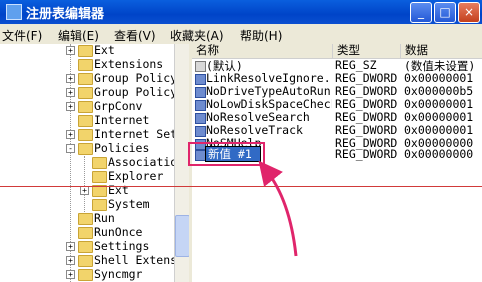 Image resolution: width=482 pixels, height=282 pixels. I want to click on annotation-arrow-icon, so click(278, 208).